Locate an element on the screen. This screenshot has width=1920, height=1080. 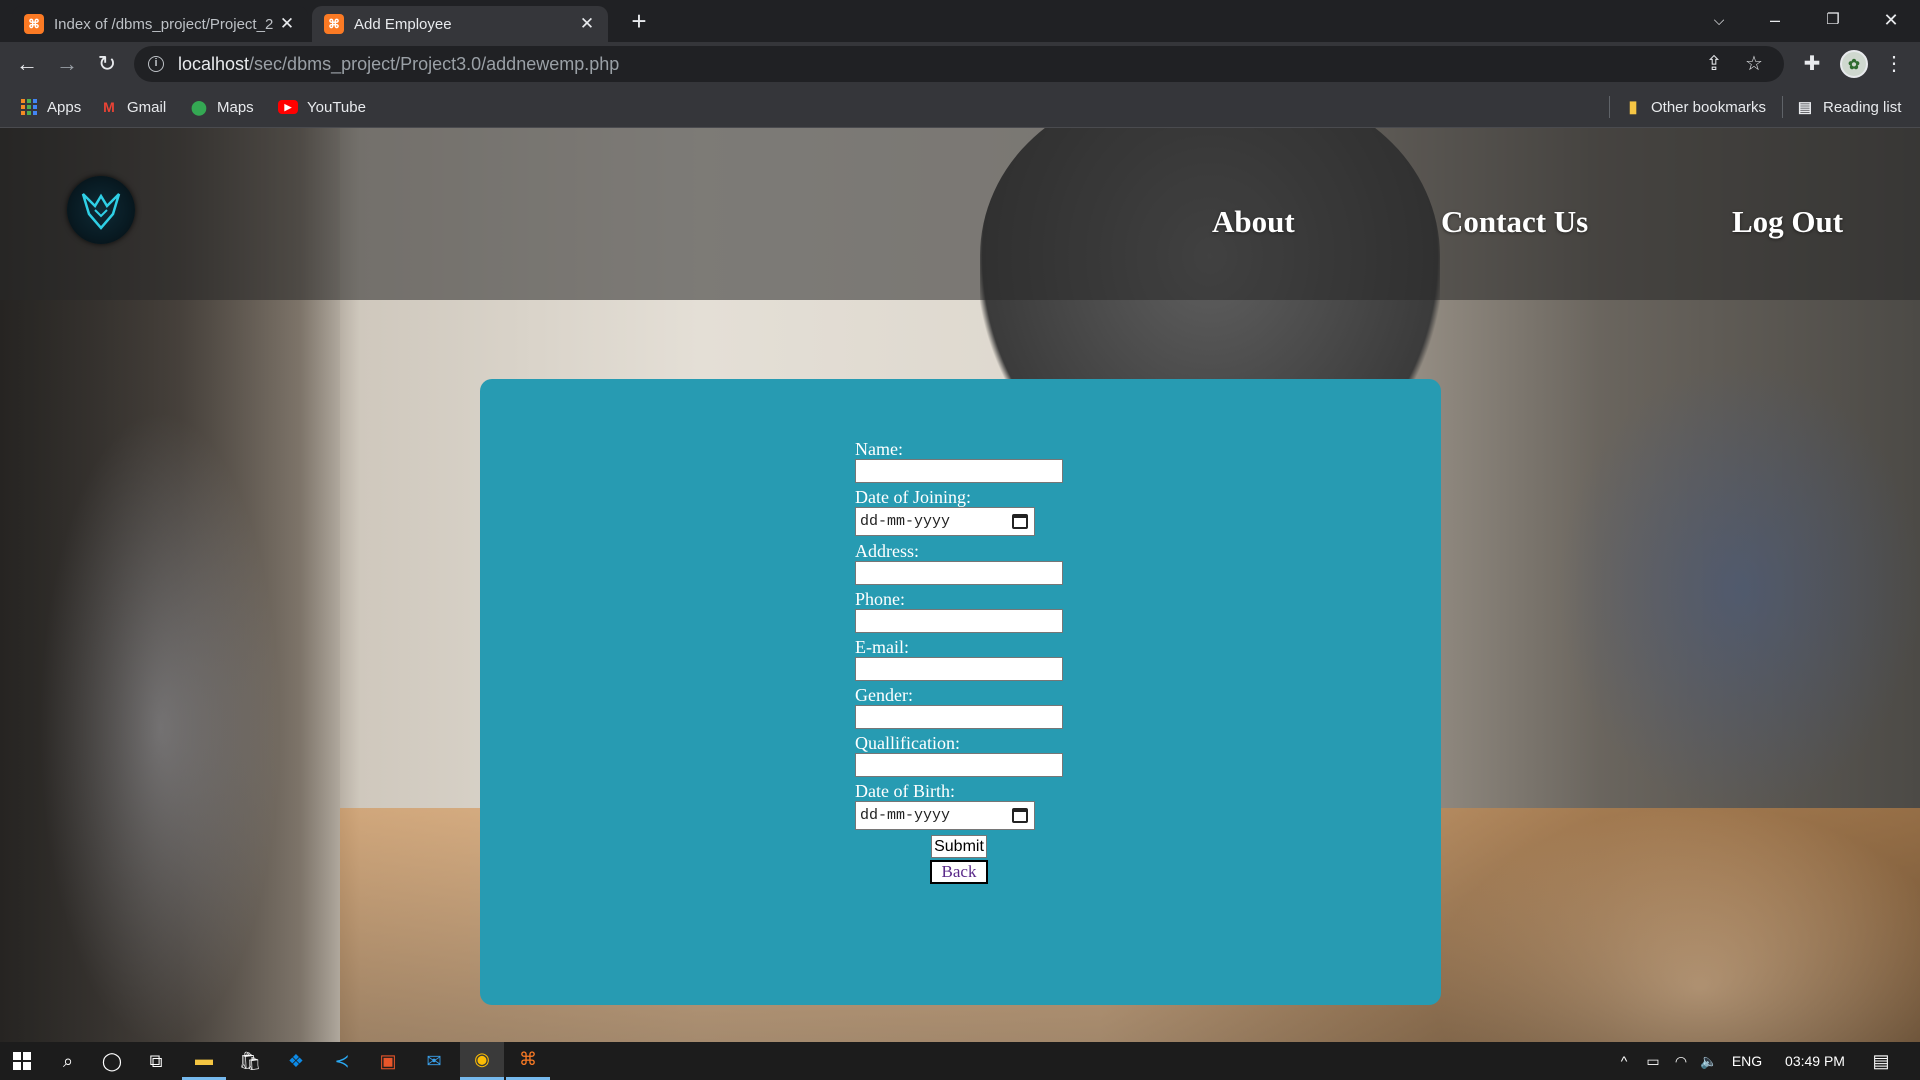
profile-avatar: ✿ is located at coordinates (1854, 64).